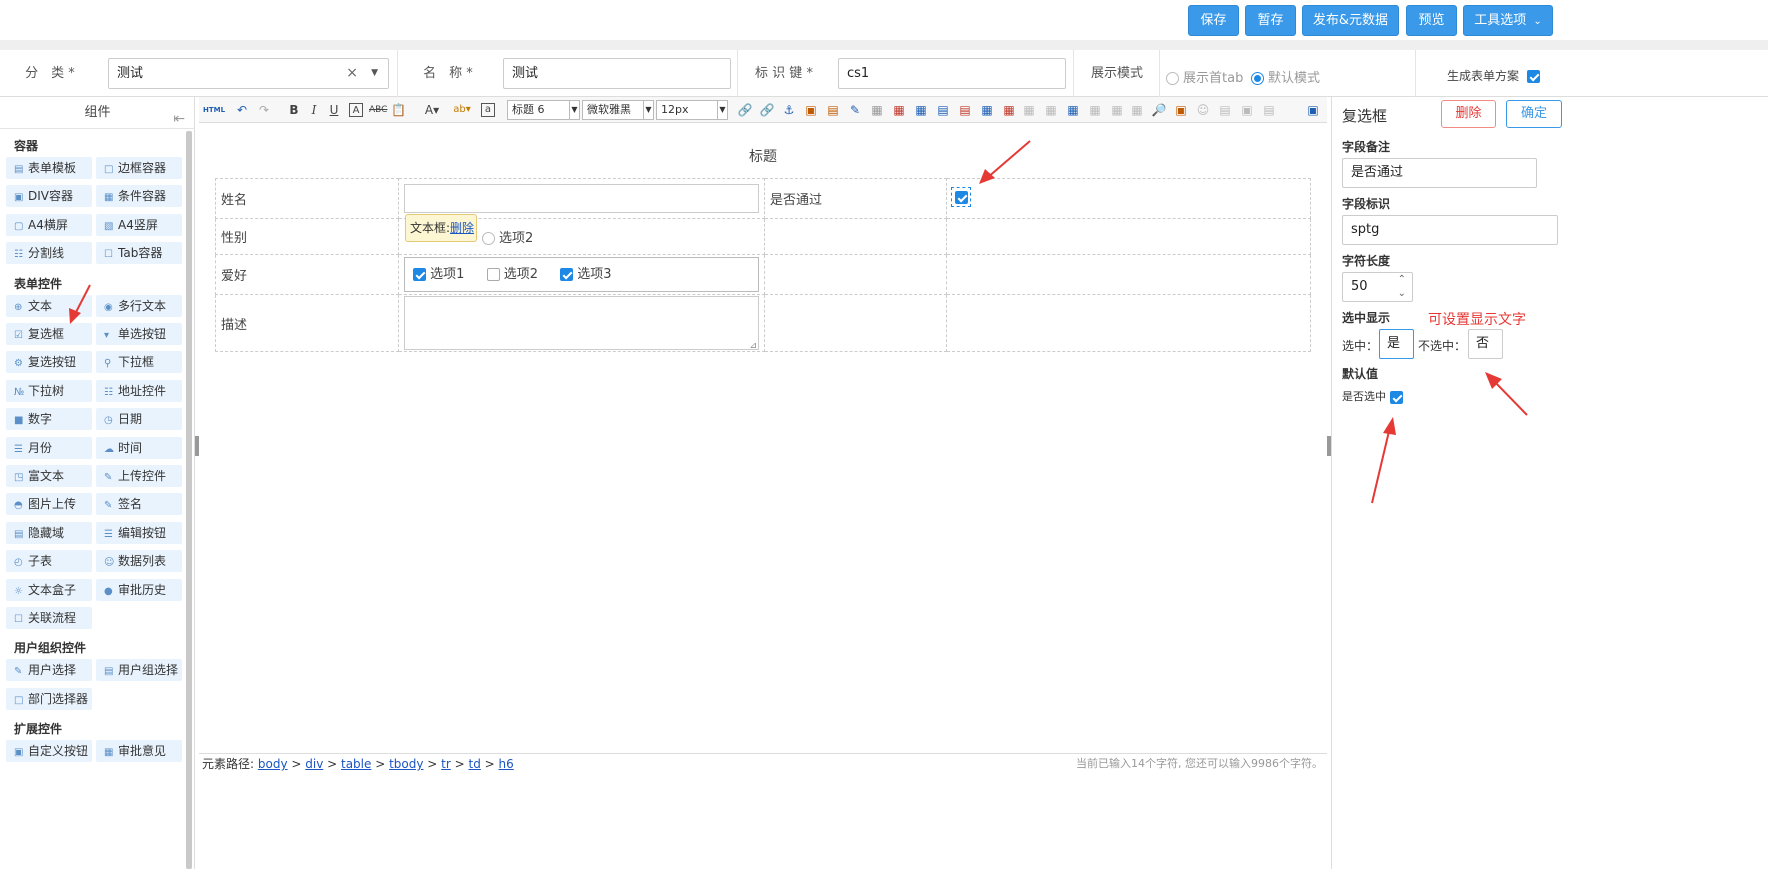 The image size is (1768, 869). I want to click on component-item: ▾ 单选按钮, so click(139, 334).